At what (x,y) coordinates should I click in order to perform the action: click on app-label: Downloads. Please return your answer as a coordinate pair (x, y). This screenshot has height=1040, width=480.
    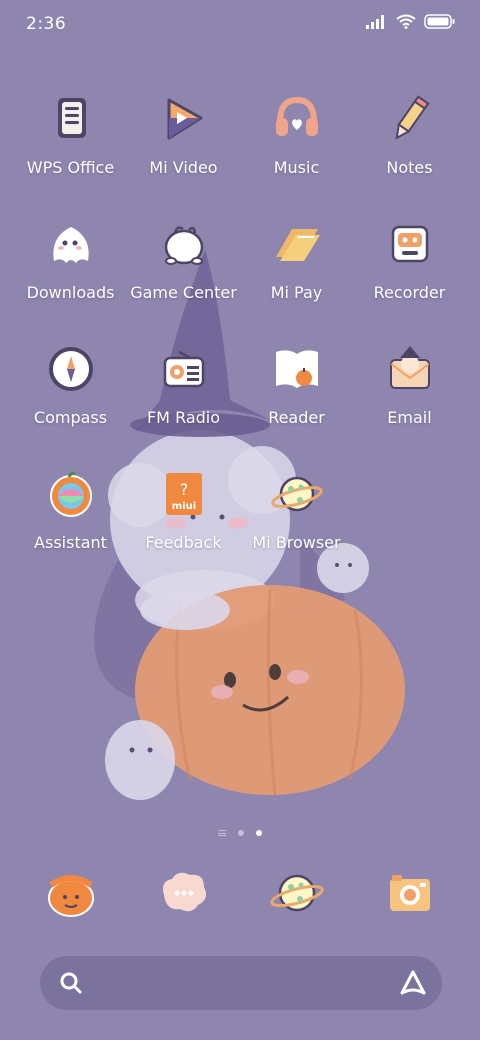
    Looking at the image, I should click on (70, 292).